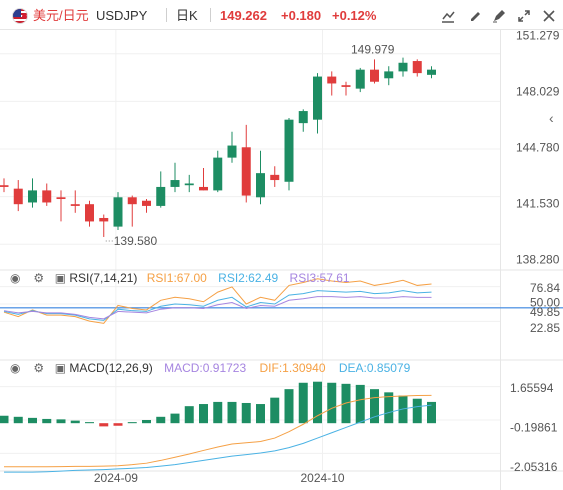  Describe the element at coordinates (534, 467) in the screenshot. I see `macd-tick-label: -2.05316` at that location.